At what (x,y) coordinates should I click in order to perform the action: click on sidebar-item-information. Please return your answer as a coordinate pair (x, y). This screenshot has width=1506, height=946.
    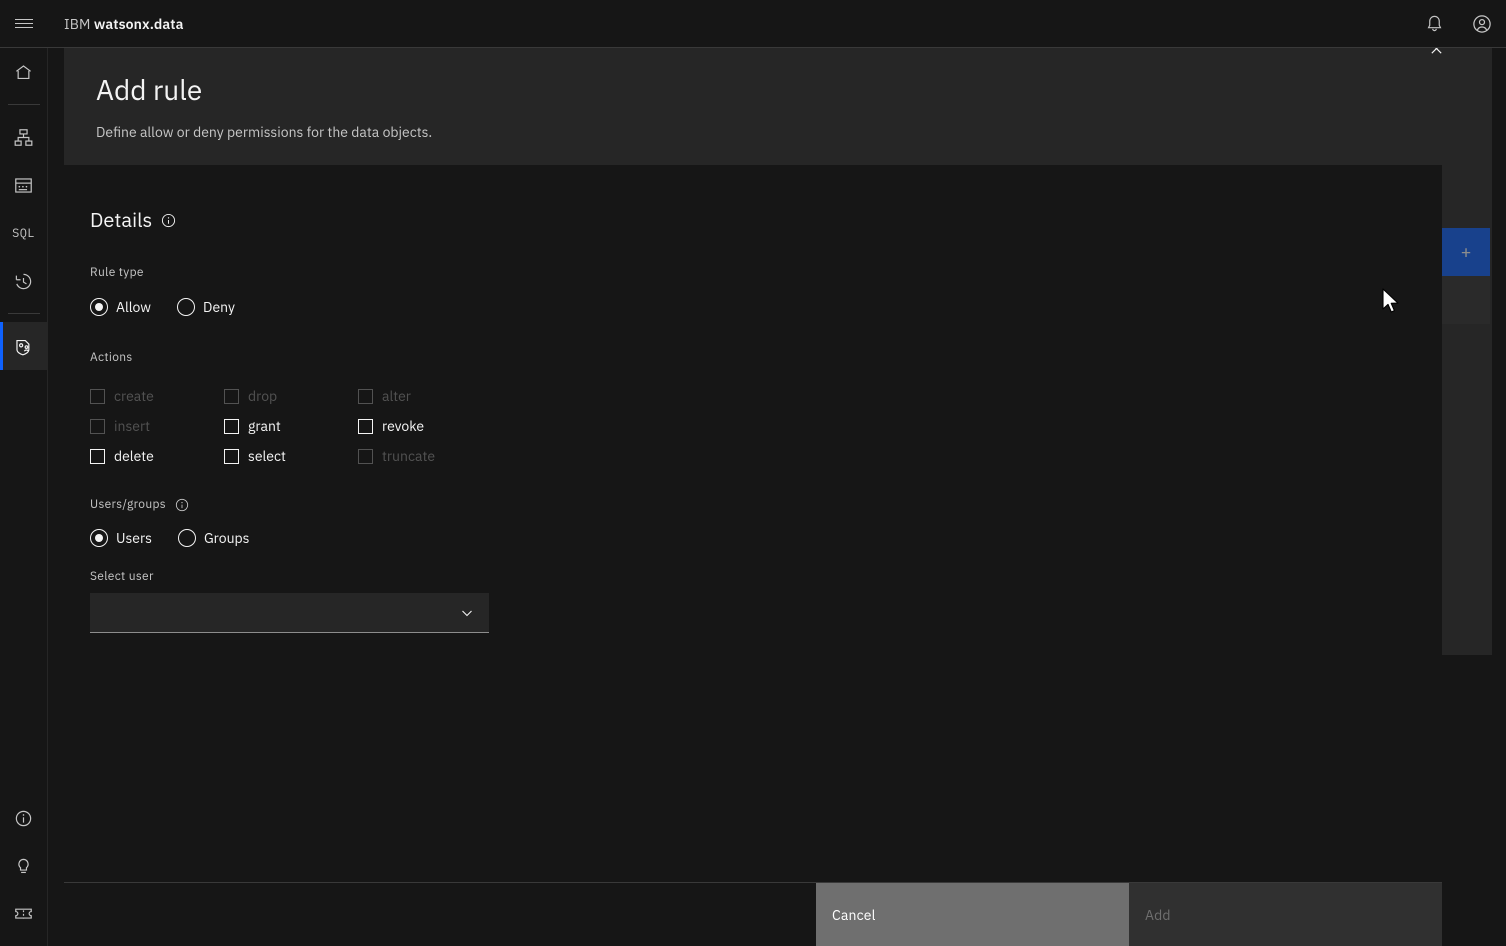
    Looking at the image, I should click on (24, 818).